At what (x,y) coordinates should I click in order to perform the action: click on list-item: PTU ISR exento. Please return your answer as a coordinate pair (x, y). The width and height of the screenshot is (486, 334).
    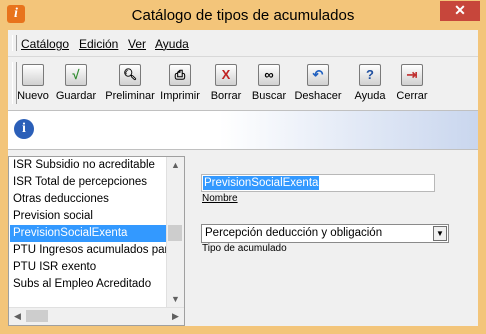
    Looking at the image, I should click on (54, 267).